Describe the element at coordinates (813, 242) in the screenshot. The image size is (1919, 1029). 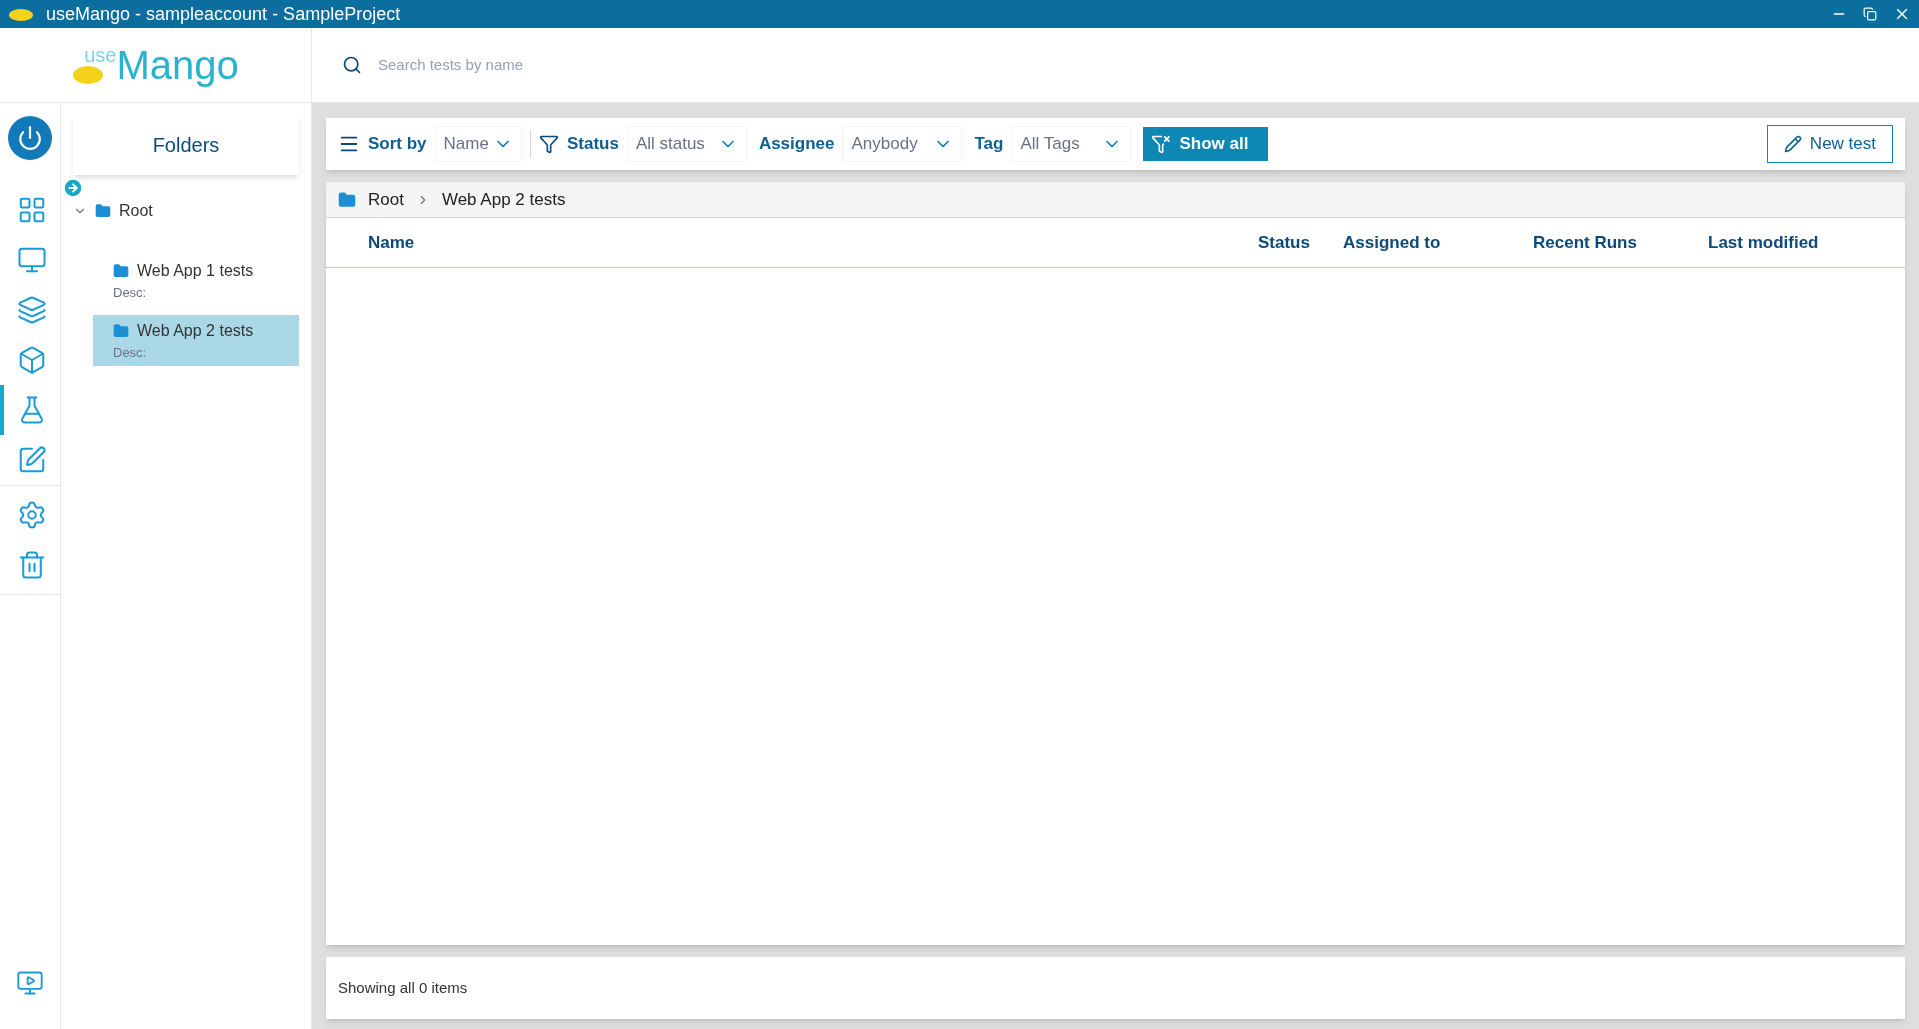
I see `column-header: Name` at that location.